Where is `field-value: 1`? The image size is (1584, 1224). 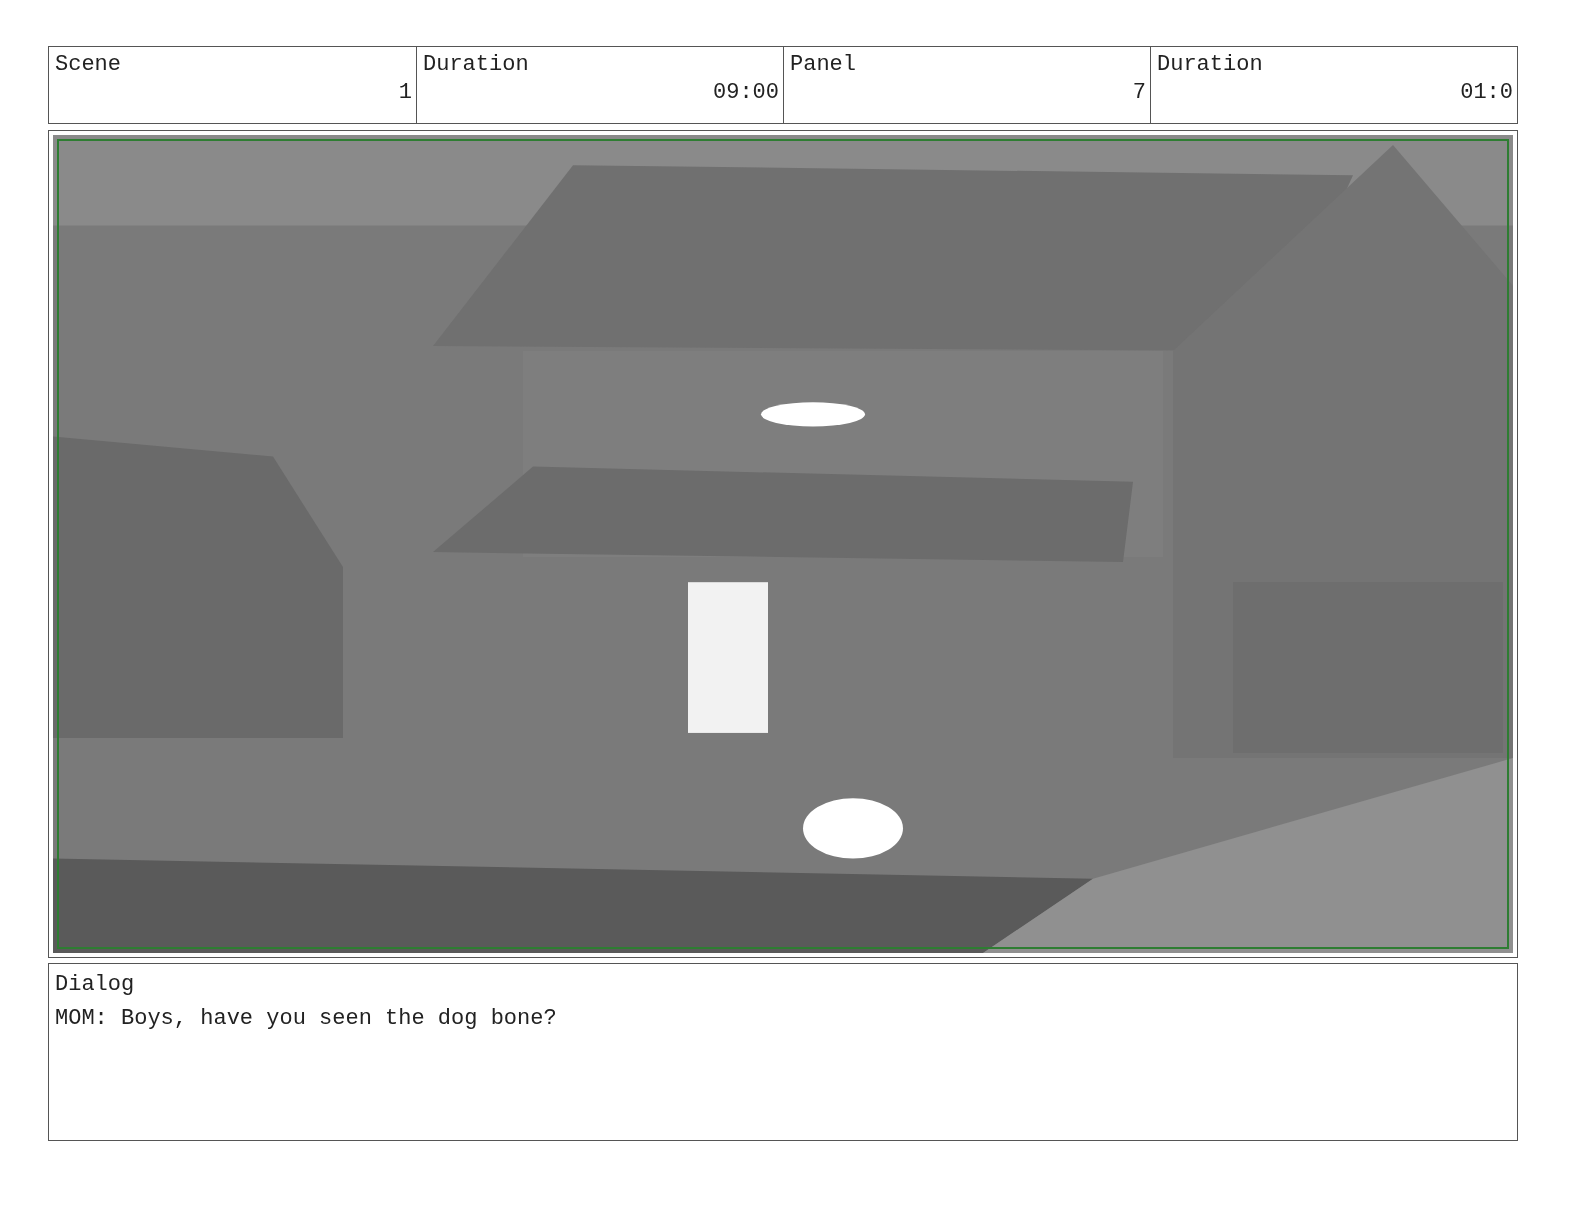
field-value: 1 is located at coordinates (405, 93).